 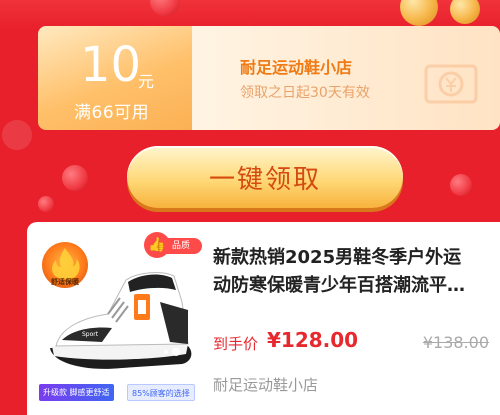 I want to click on svg-text: Sport, so click(x=90, y=334).